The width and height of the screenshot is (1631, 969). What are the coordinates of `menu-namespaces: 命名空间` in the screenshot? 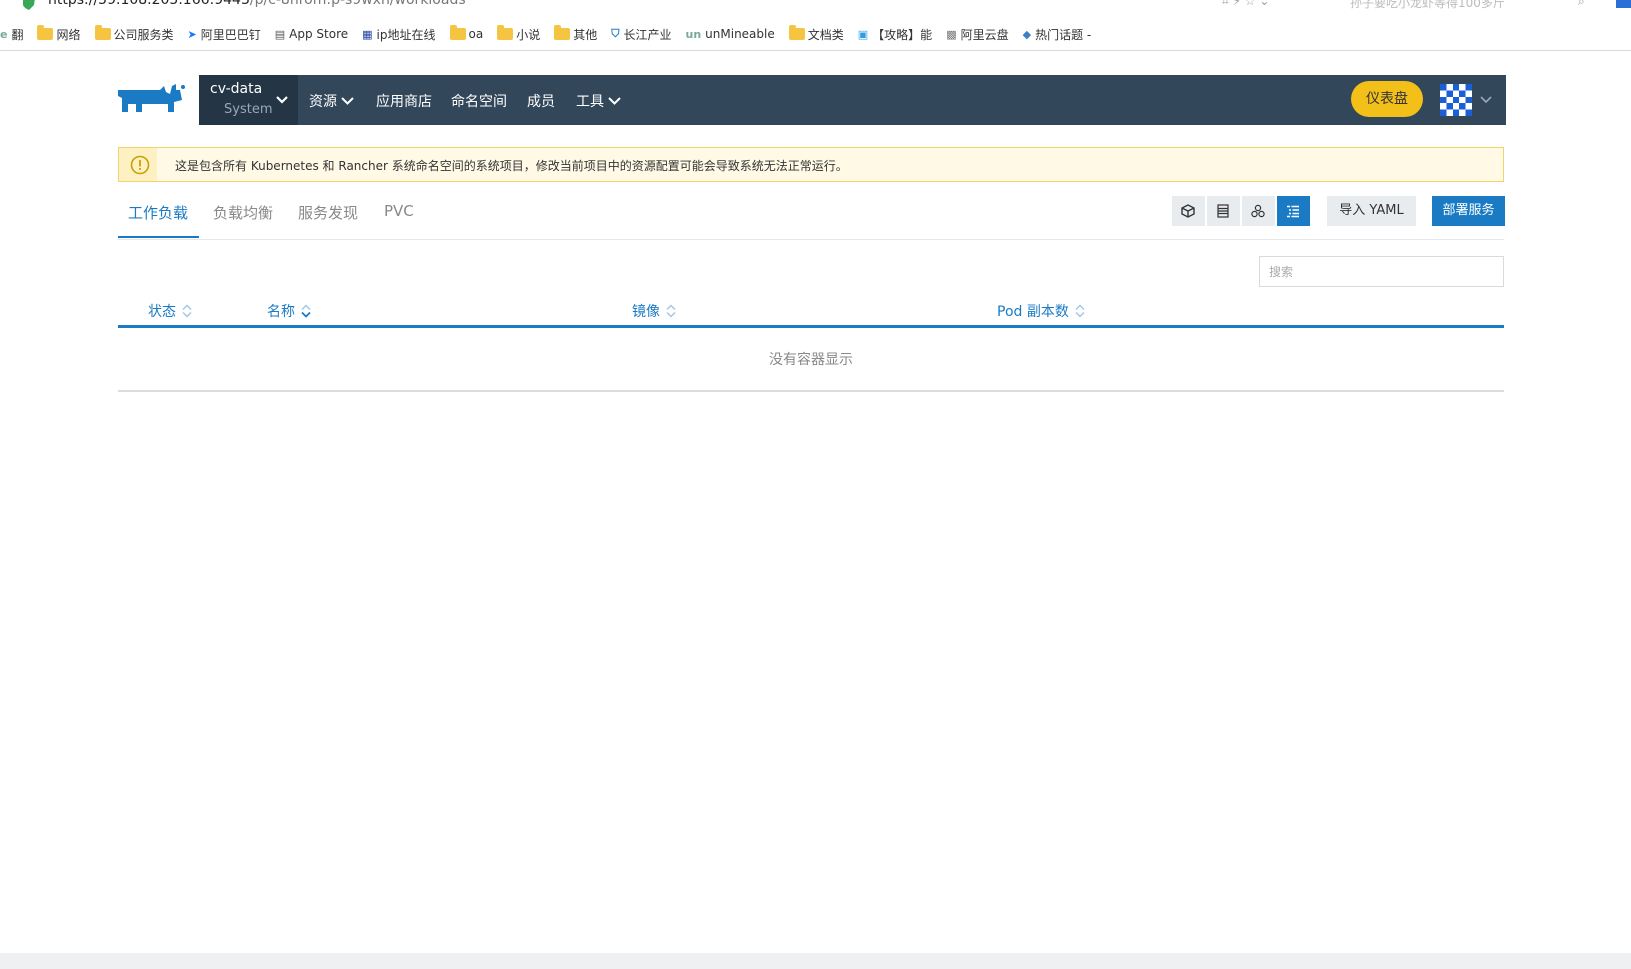 It's located at (479, 101).